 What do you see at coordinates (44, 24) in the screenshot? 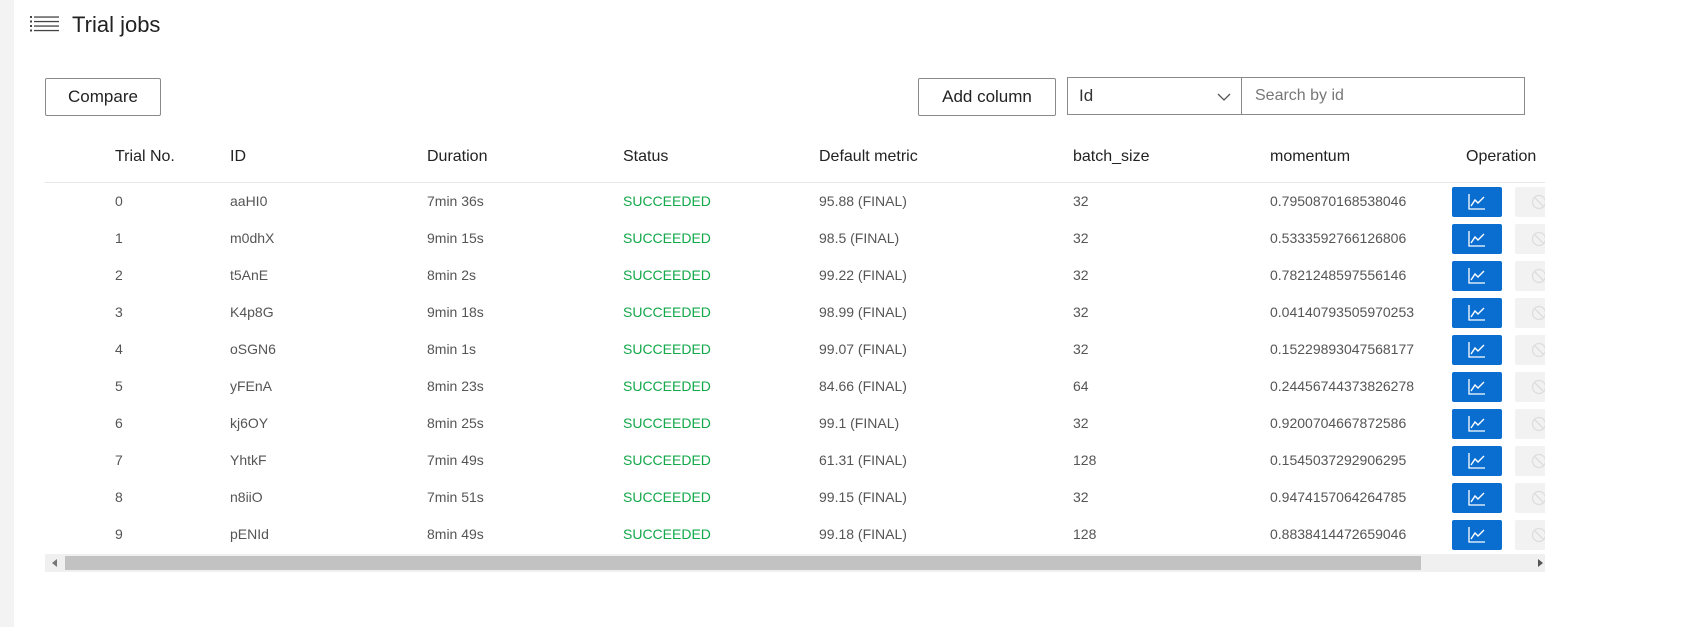
I see `list-icon` at bounding box center [44, 24].